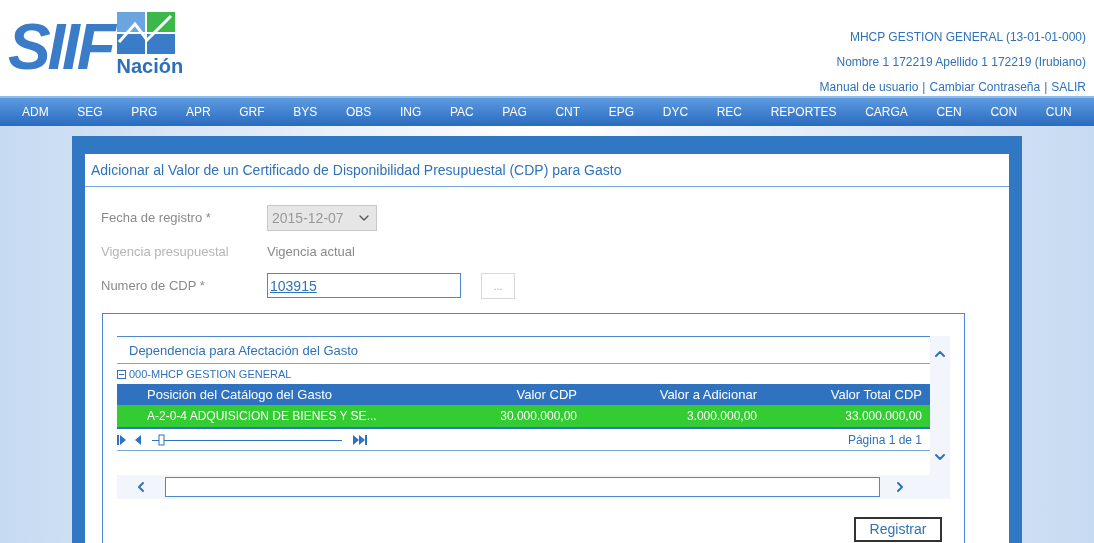  I want to click on nav-item: BYS, so click(305, 112).